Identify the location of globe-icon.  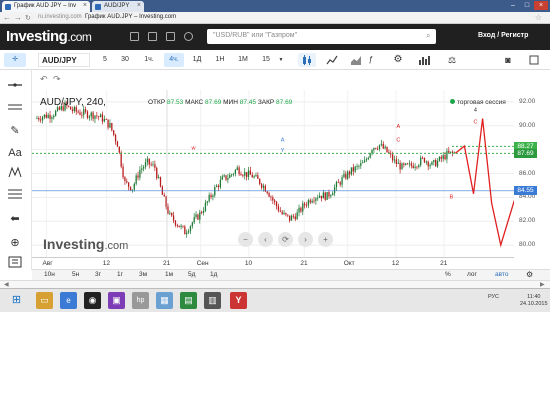
(188, 36).